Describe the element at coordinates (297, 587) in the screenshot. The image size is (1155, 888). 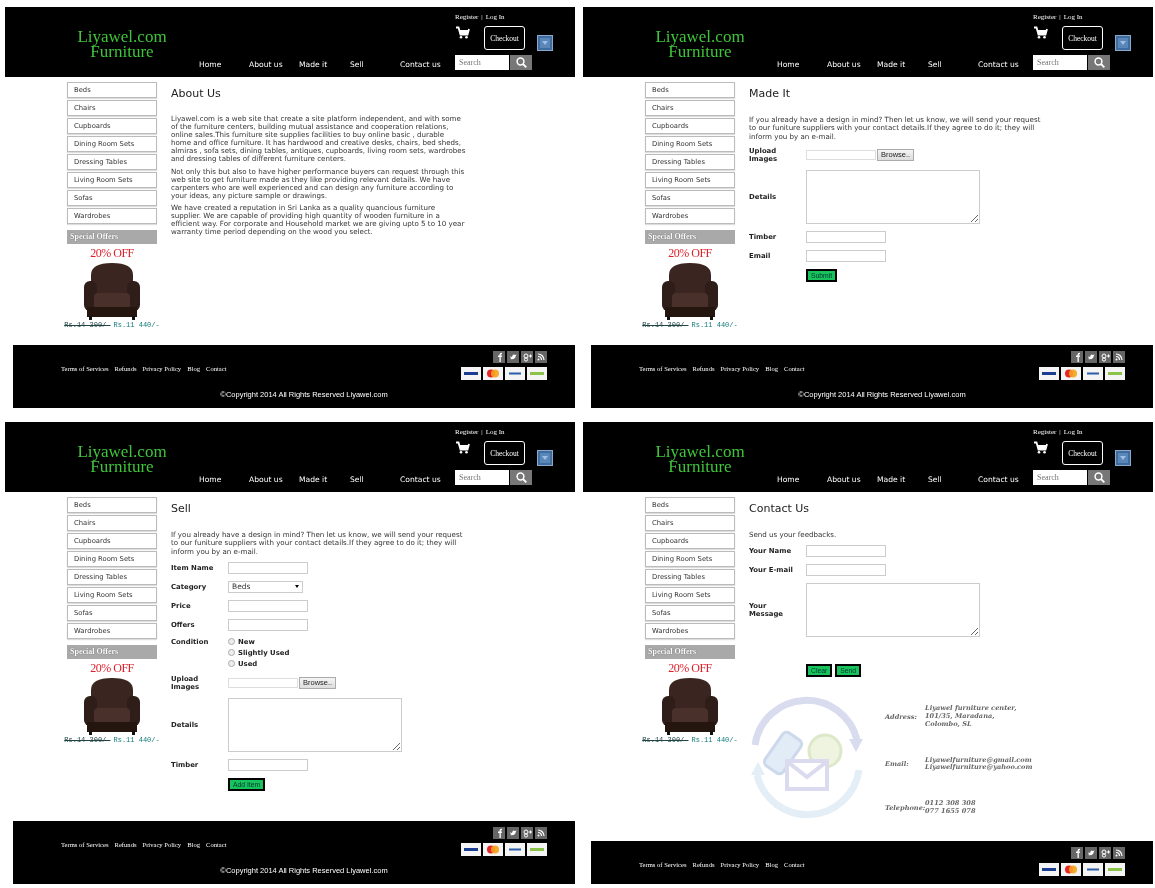
I see `caret-icon` at that location.